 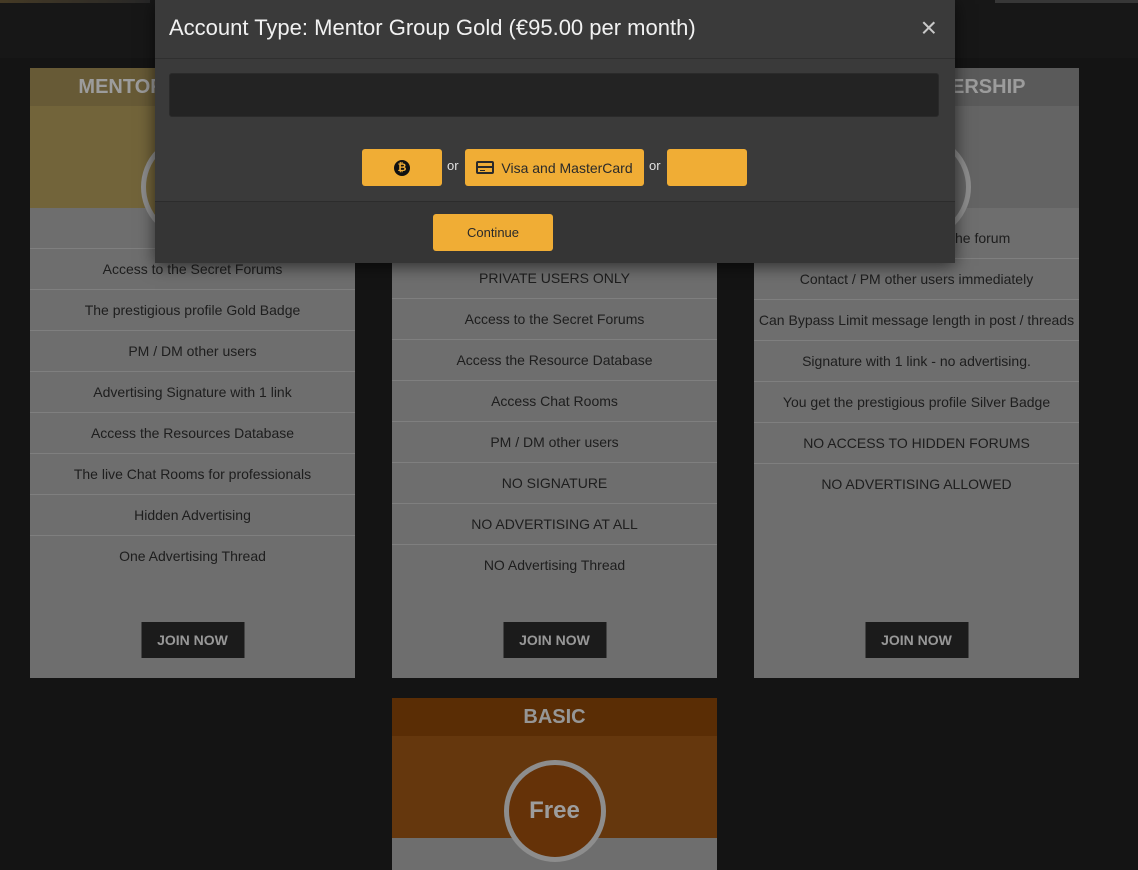 I want to click on card-payment-button: Visa and MasterCard, so click(x=554, y=167).